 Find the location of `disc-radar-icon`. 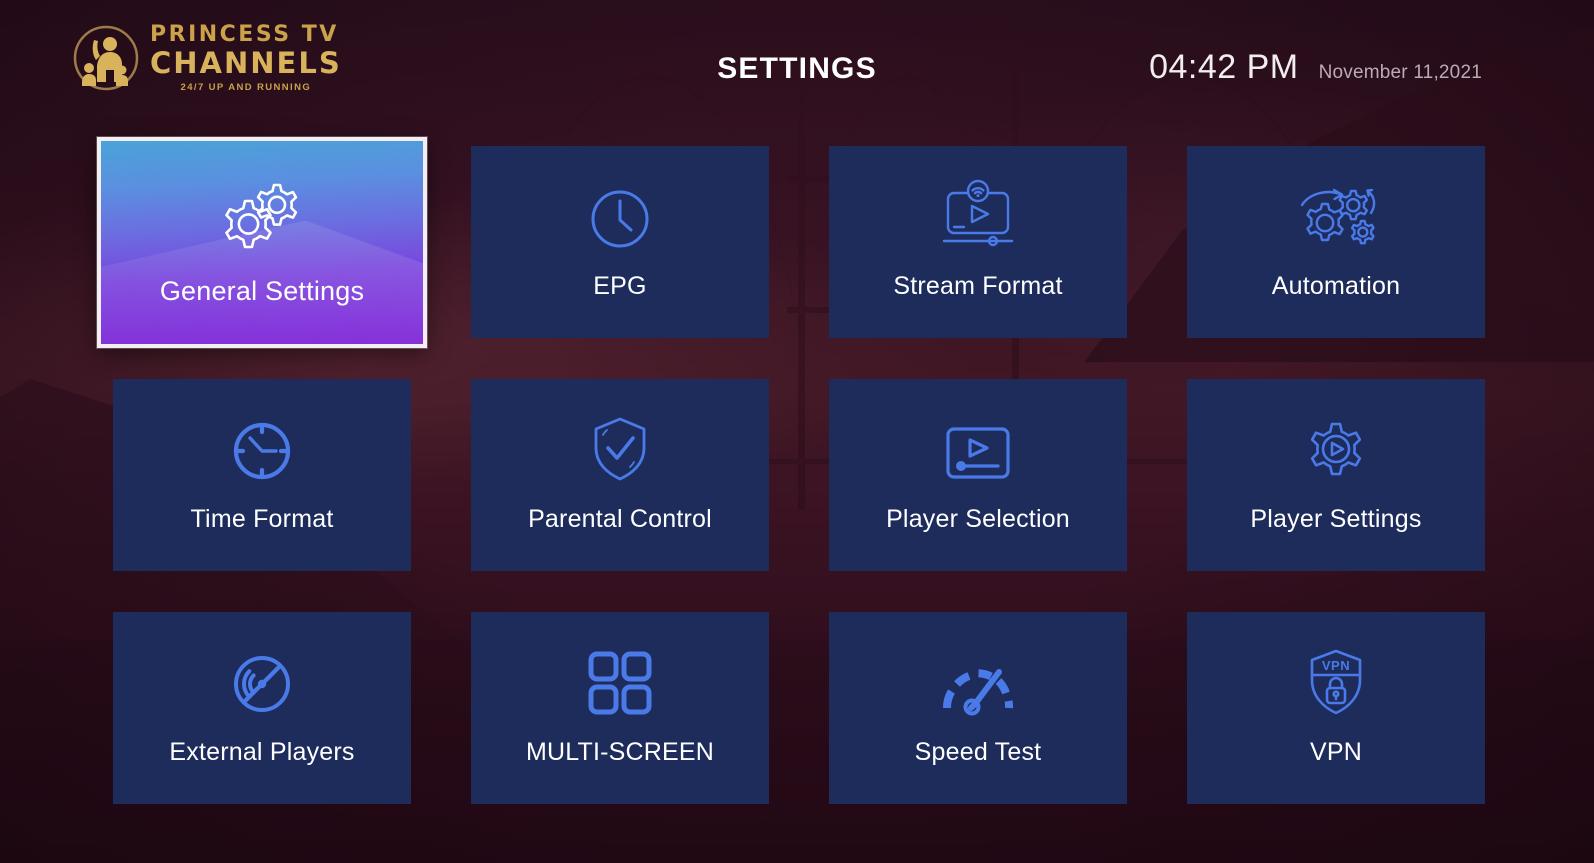

disc-radar-icon is located at coordinates (262, 683).